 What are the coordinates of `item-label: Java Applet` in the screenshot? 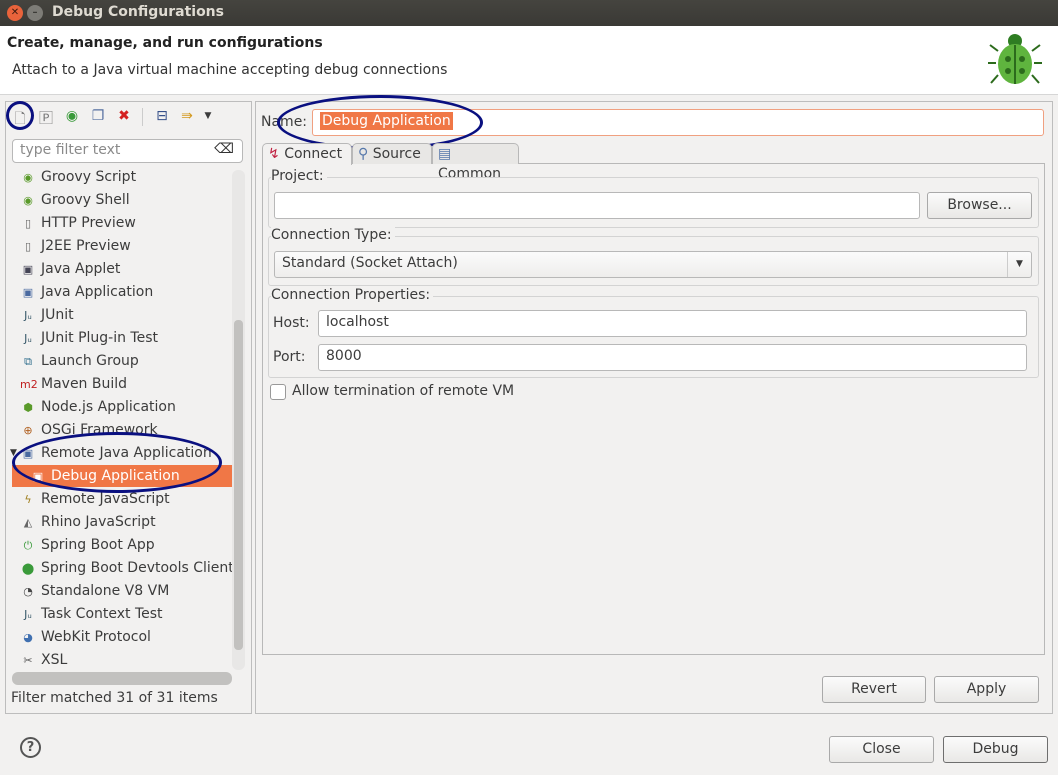 It's located at (81, 269).